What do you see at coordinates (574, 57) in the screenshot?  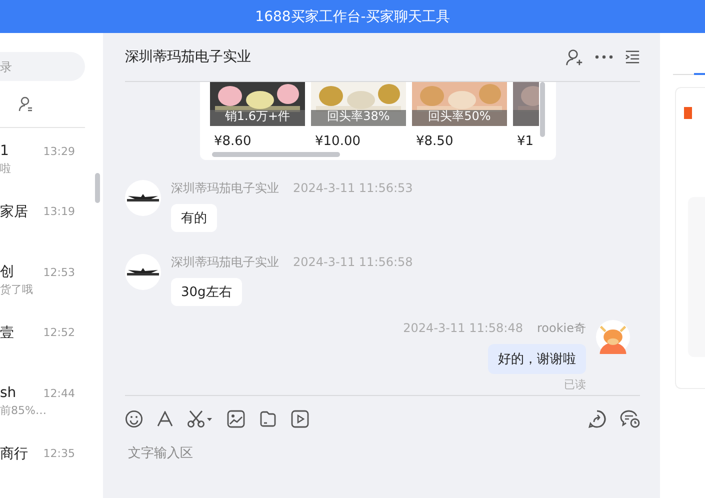 I see `add-person-icon` at bounding box center [574, 57].